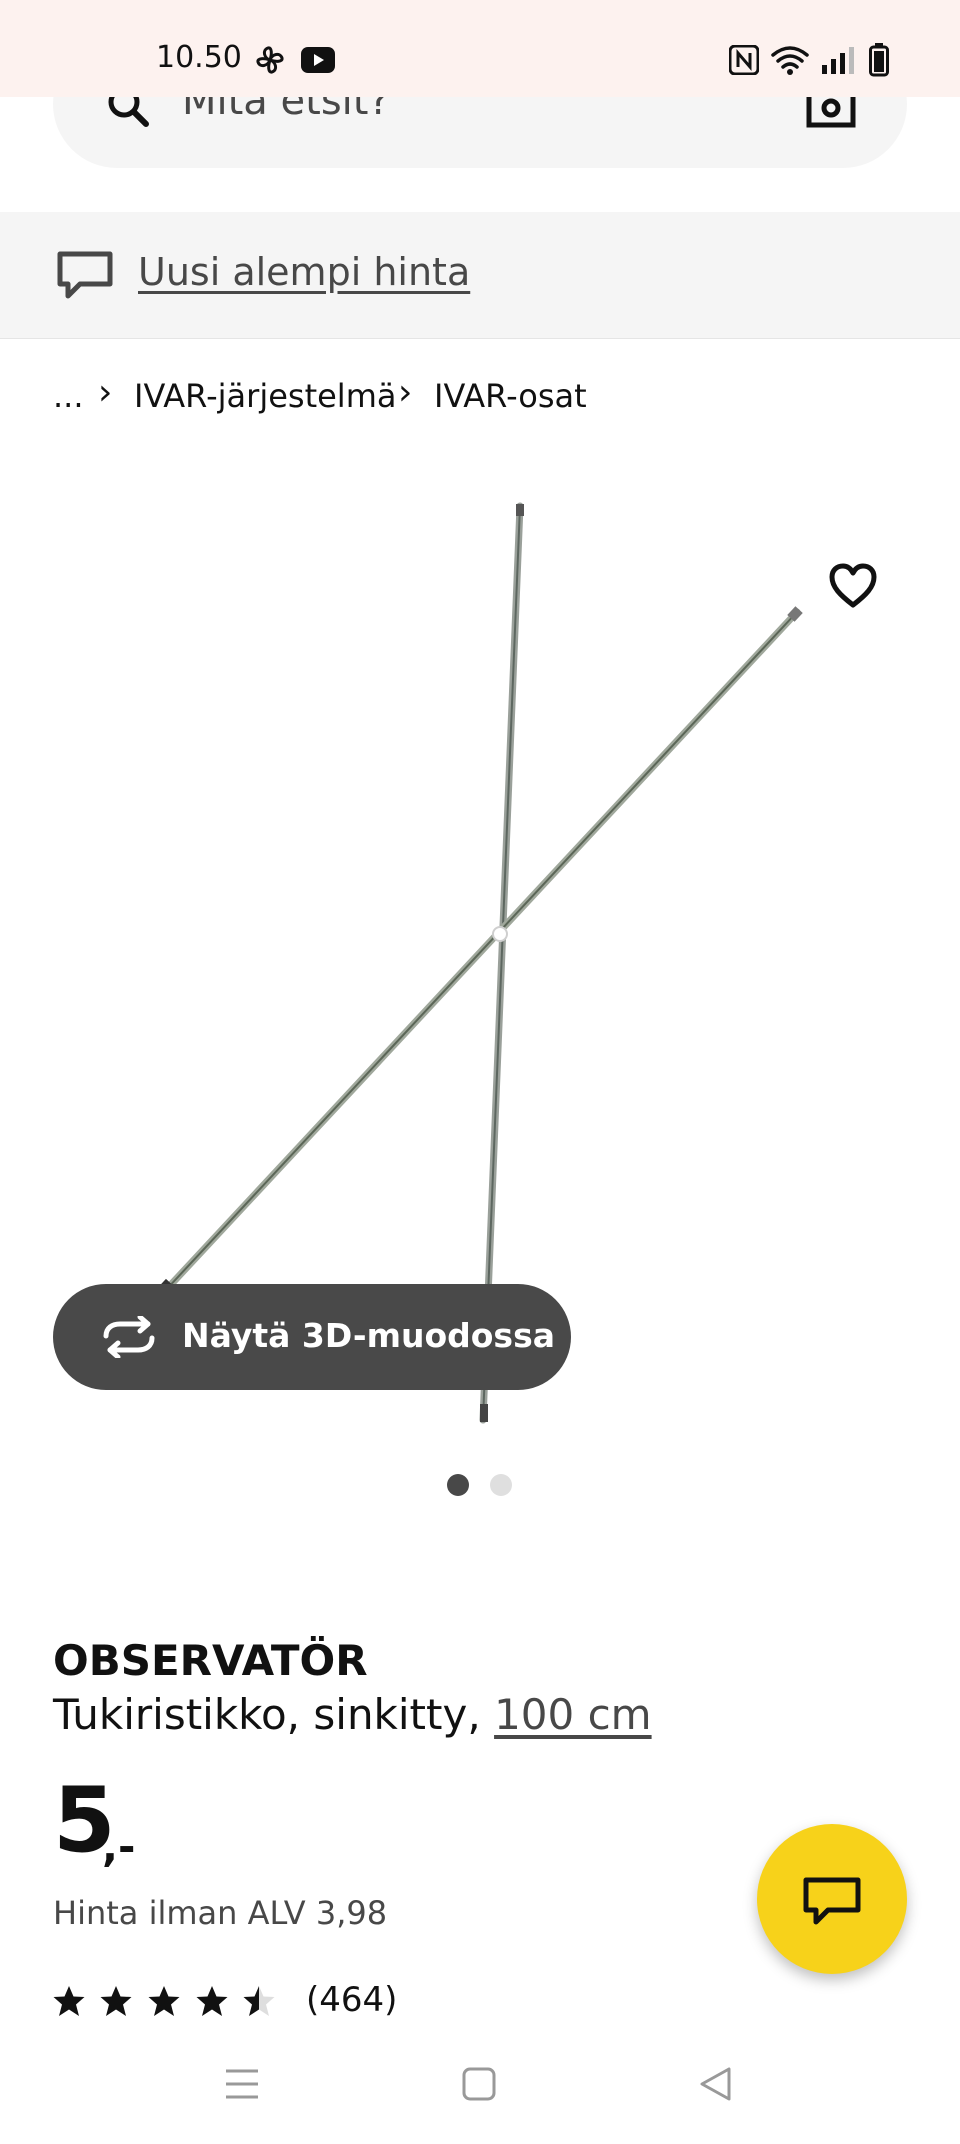 The image size is (960, 2144). I want to click on signal-icon, so click(838, 60).